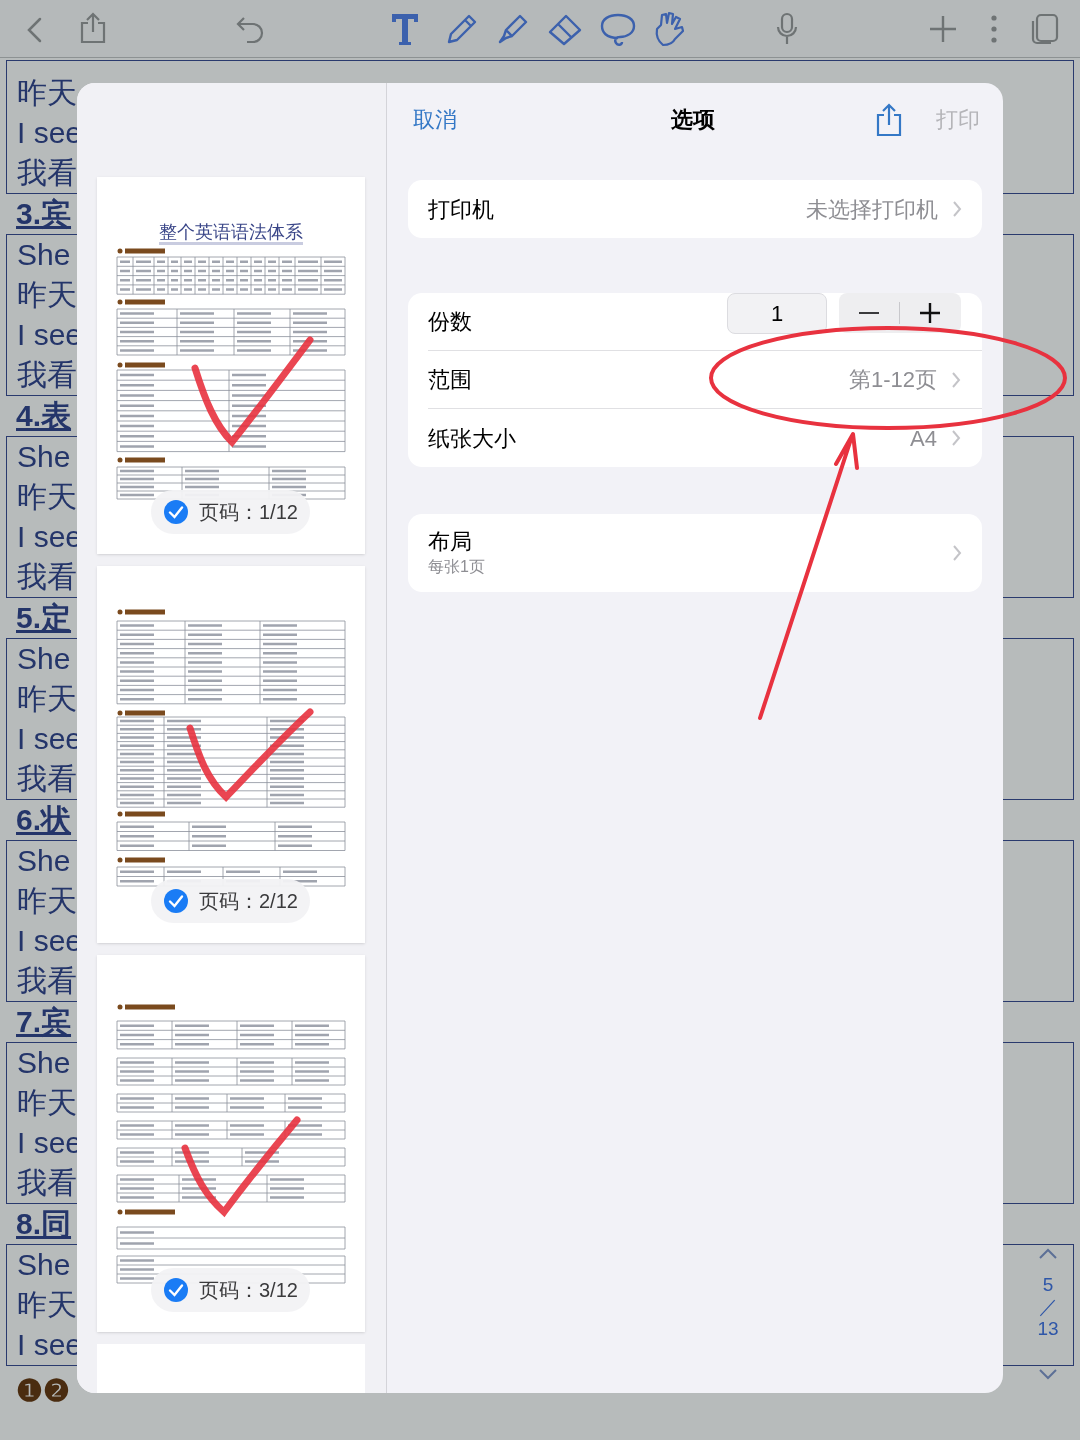  What do you see at coordinates (565, 29) in the screenshot?
I see `eraser-icon` at bounding box center [565, 29].